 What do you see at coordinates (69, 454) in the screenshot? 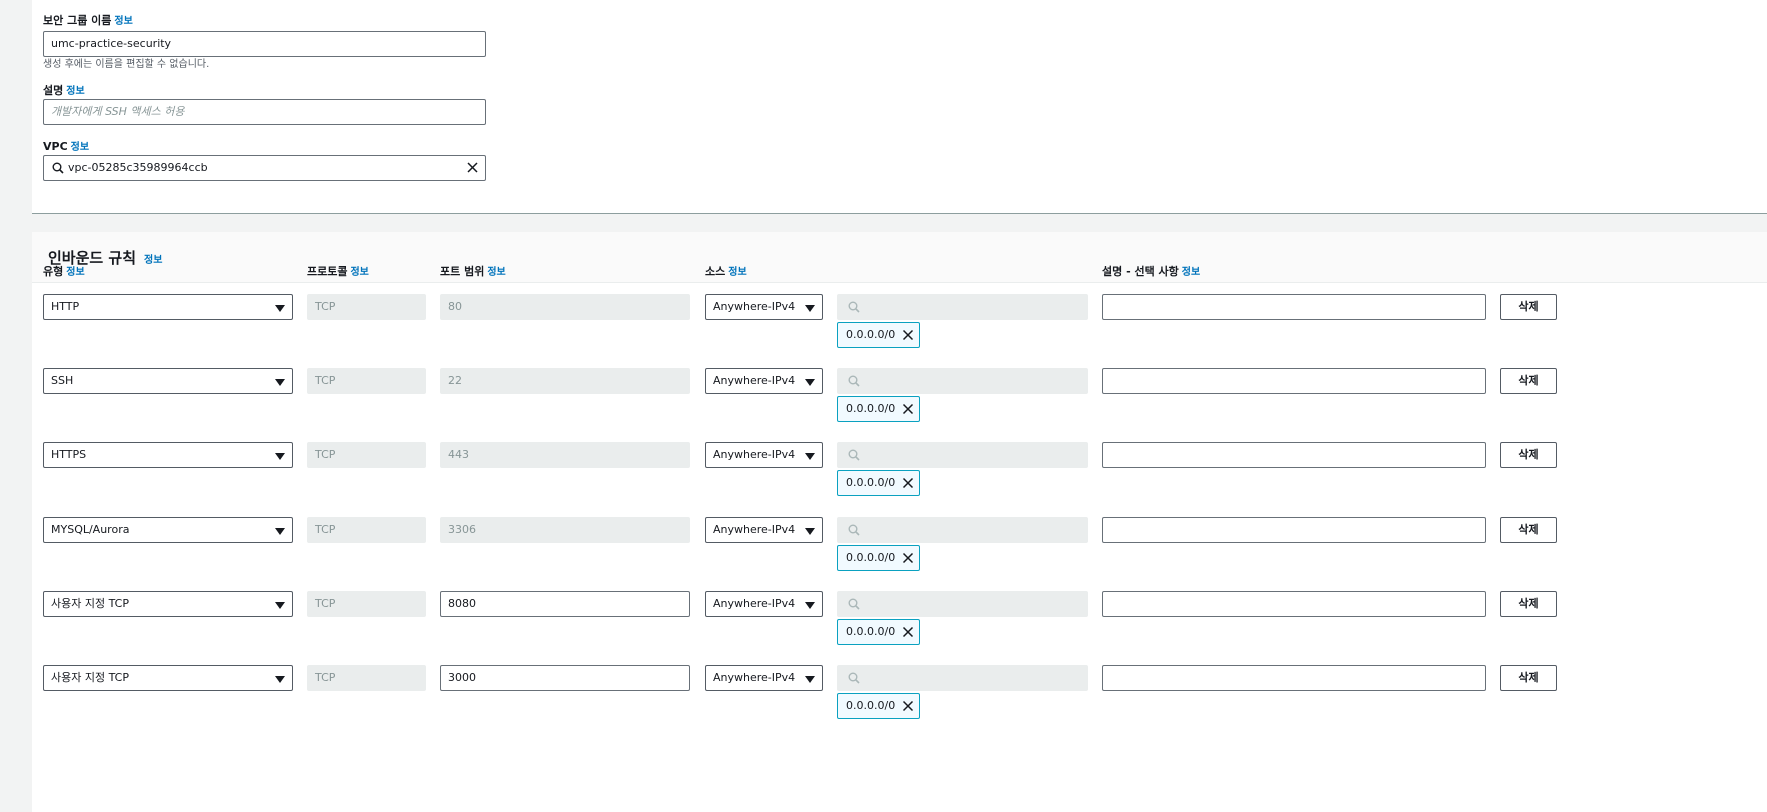
I see `type-value: HTTPS` at bounding box center [69, 454].